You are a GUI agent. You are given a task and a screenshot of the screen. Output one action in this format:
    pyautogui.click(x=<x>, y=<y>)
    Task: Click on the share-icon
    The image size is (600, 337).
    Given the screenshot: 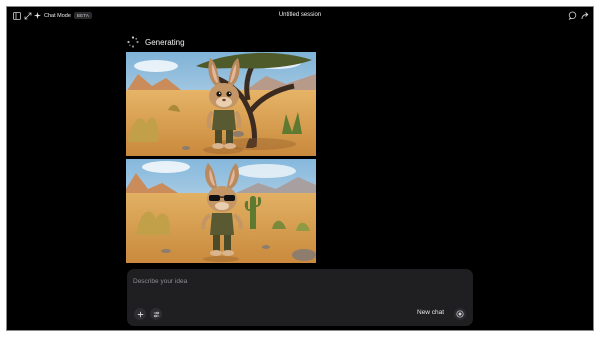 What is the action you would take?
    pyautogui.click(x=585, y=15)
    